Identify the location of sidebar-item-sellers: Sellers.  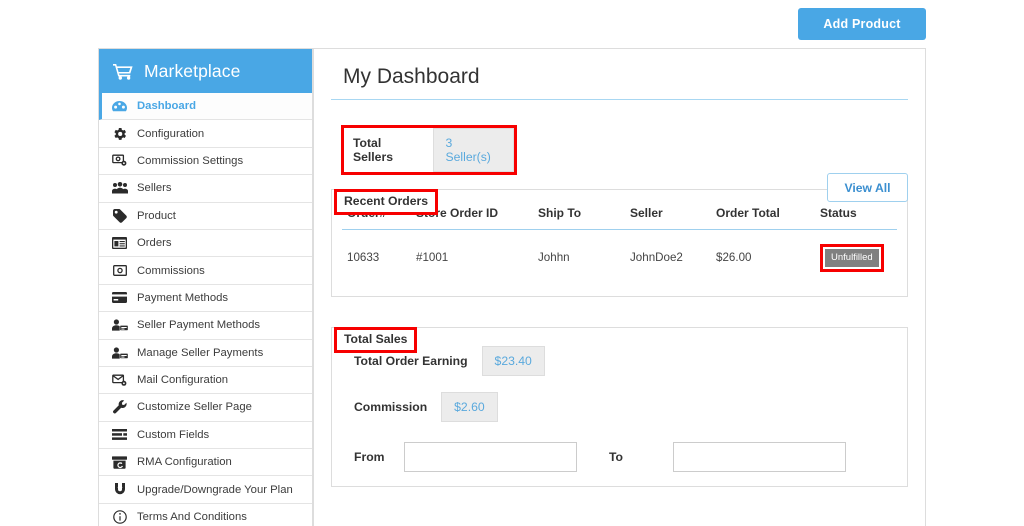
(205, 189).